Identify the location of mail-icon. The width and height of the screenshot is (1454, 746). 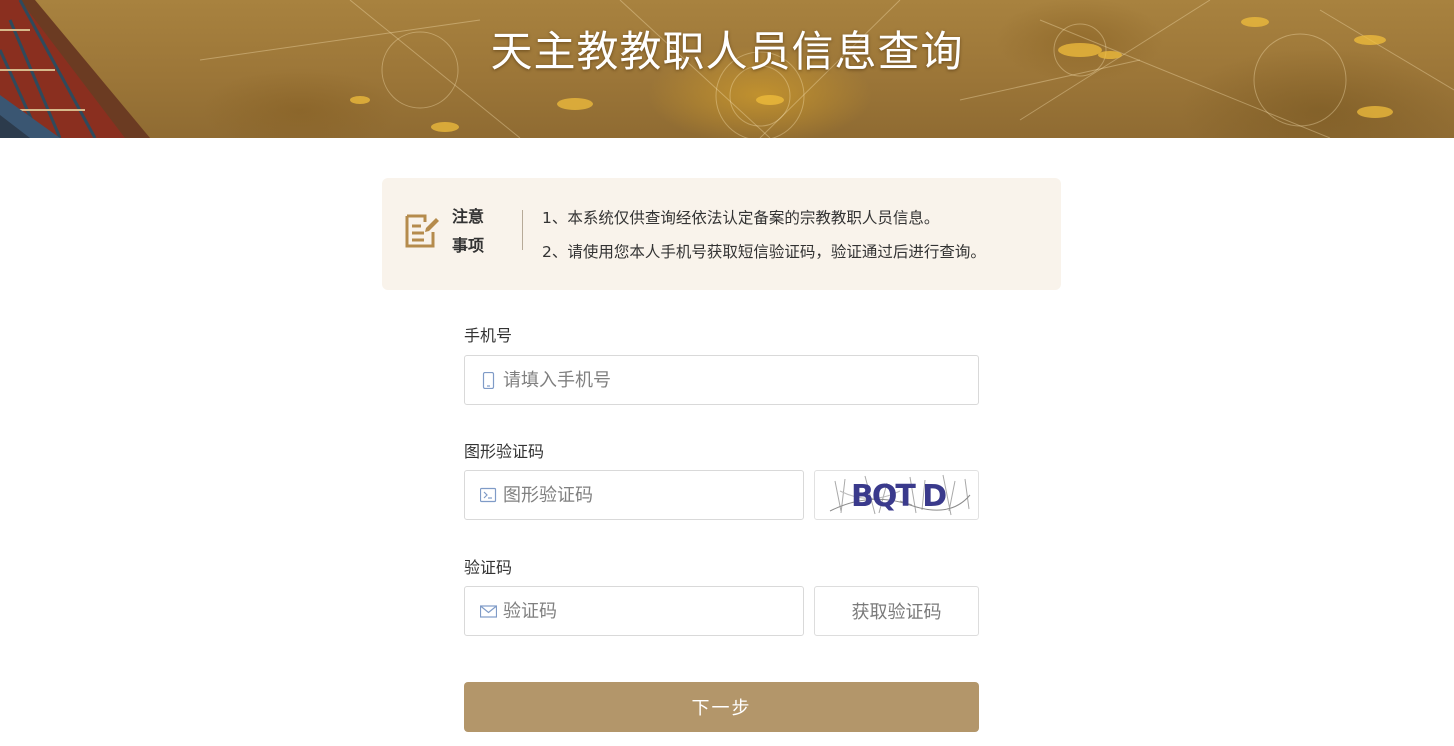
(488, 611).